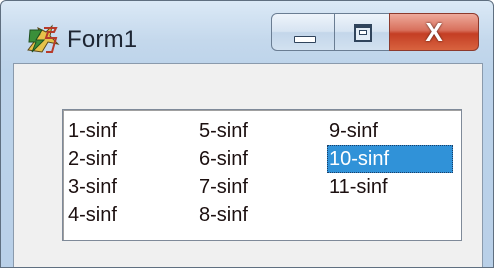 The height and width of the screenshot is (270, 496). I want to click on list-item: 11-sinf, so click(390, 187).